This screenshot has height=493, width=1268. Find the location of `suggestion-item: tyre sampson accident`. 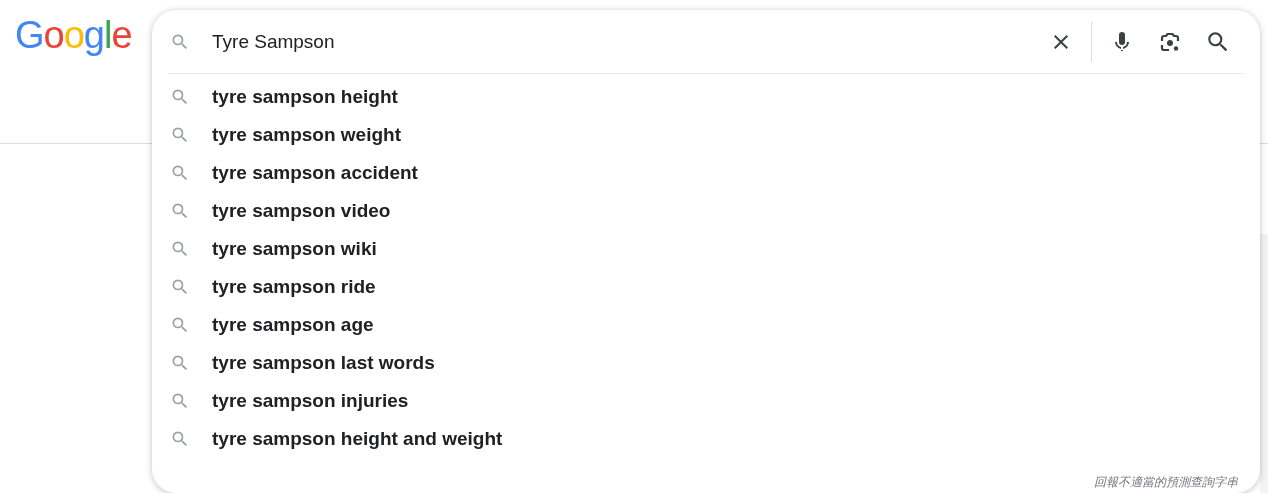

suggestion-item: tyre sampson accident is located at coordinates (706, 173).